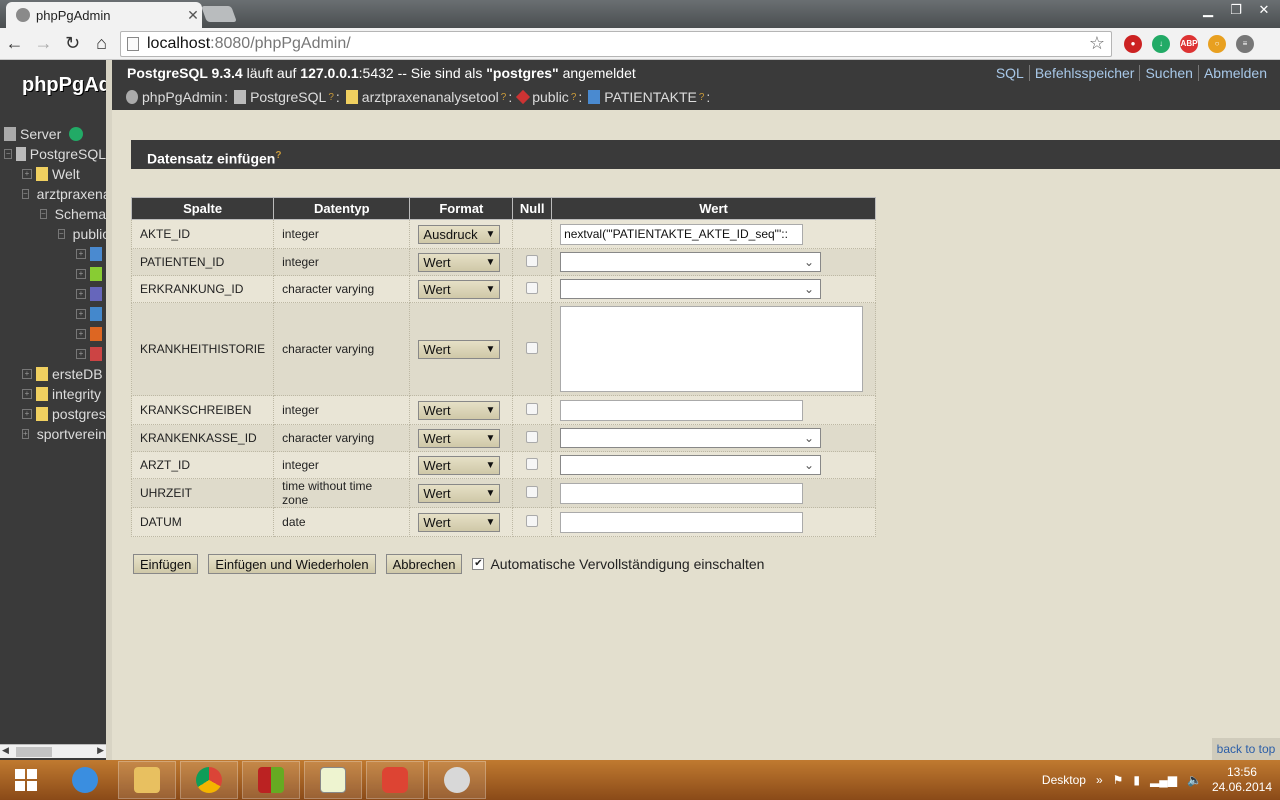 This screenshot has height=800, width=1280. I want to click on taskbar-winrar, so click(271, 780).